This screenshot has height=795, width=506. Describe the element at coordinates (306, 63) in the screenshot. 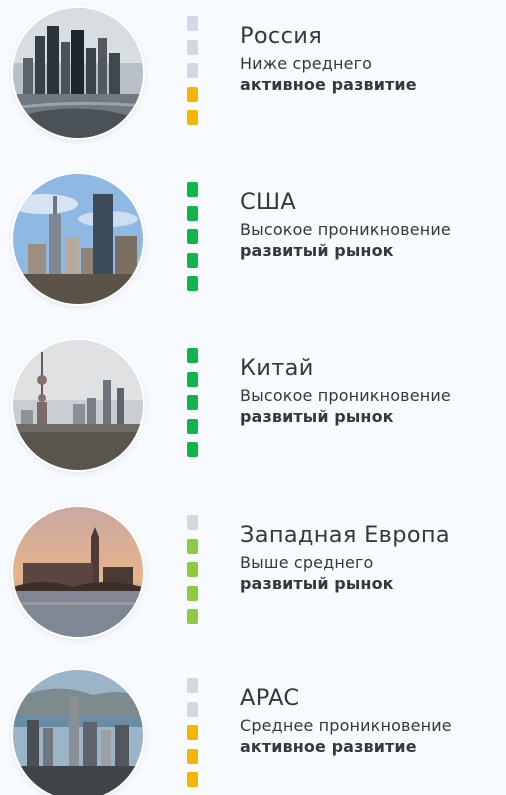

I see `penetration-level: Ниже среднего` at that location.